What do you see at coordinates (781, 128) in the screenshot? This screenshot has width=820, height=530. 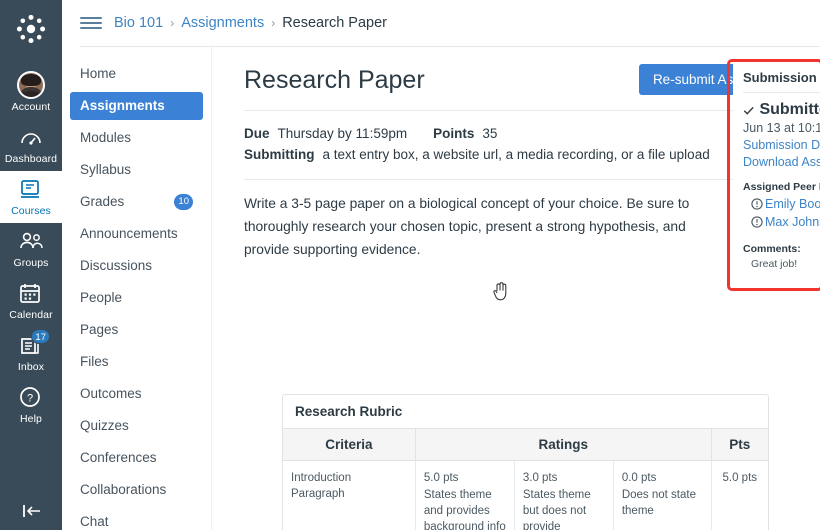 I see `submission-timestamp: Jun 13 at 10:1` at bounding box center [781, 128].